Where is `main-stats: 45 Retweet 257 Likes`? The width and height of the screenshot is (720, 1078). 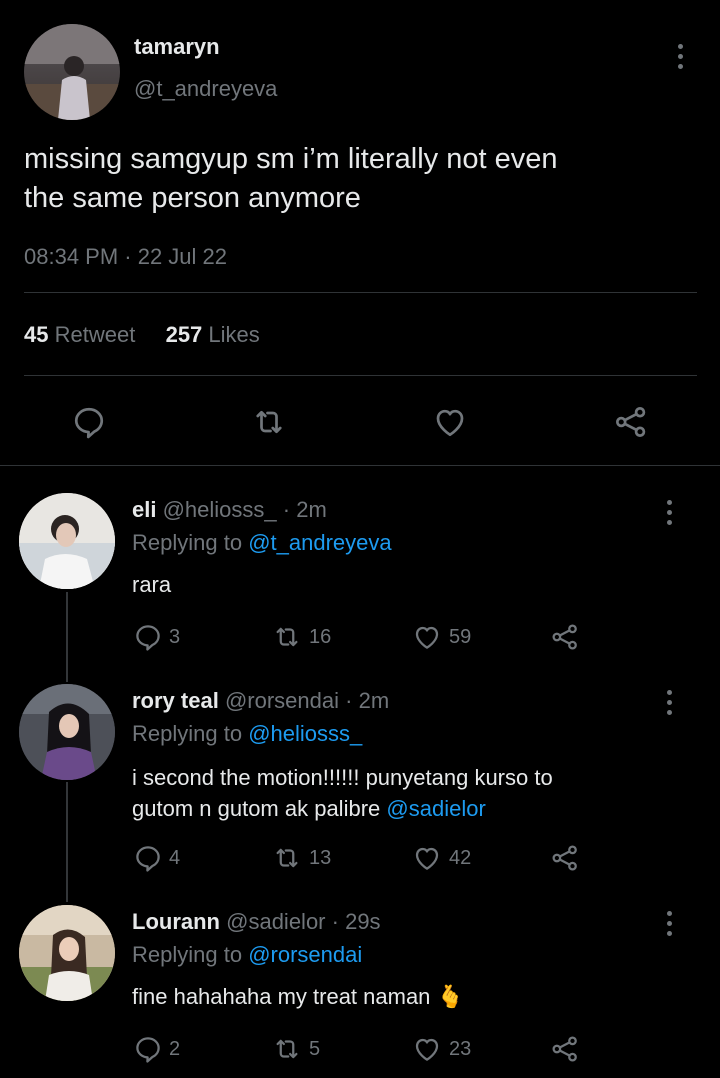 main-stats: 45 Retweet 257 Likes is located at coordinates (142, 335).